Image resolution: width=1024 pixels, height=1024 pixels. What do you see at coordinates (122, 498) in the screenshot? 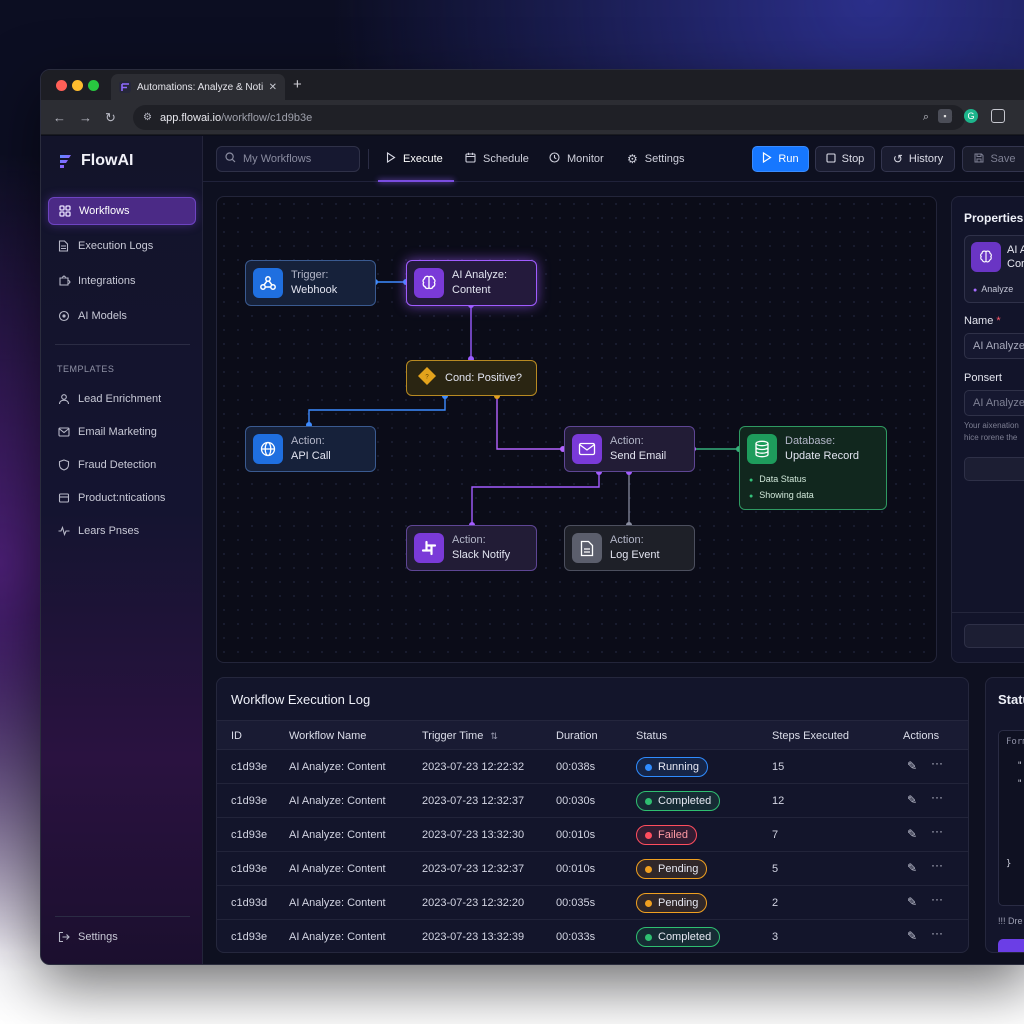
I see `template-product-notifications: Product:ntications` at bounding box center [122, 498].